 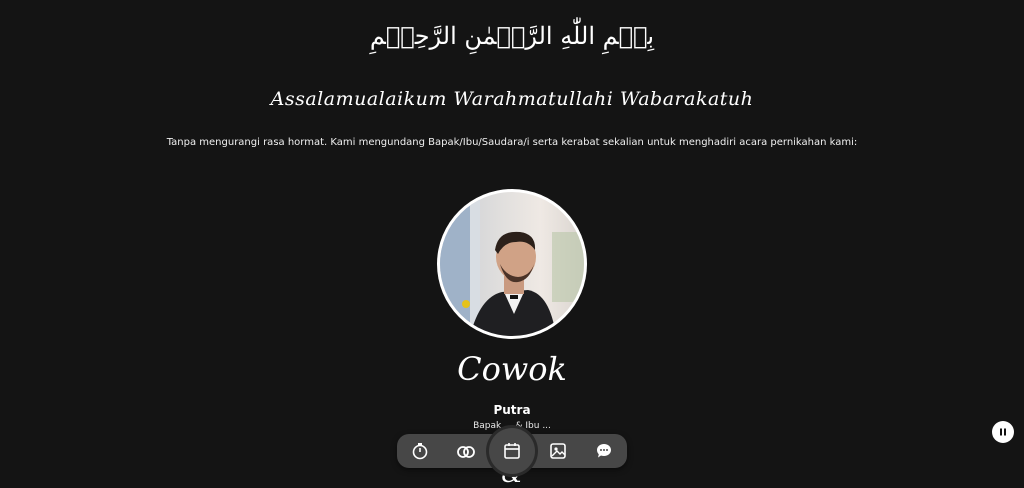 I want to click on stopwatch-icon, so click(x=420, y=451).